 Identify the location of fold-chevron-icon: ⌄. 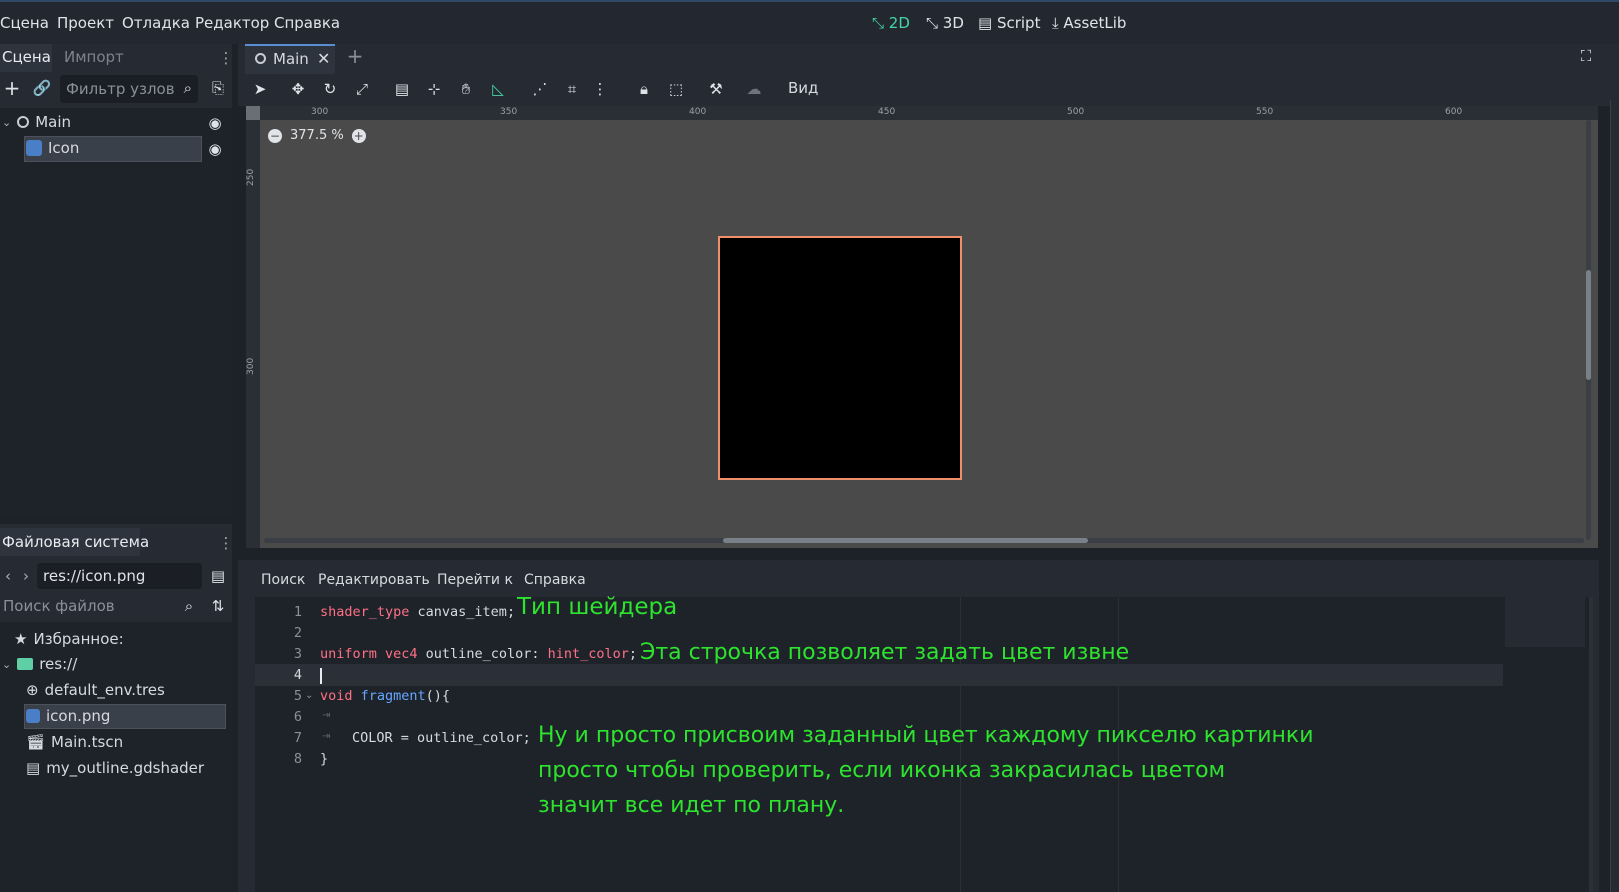
(309, 695).